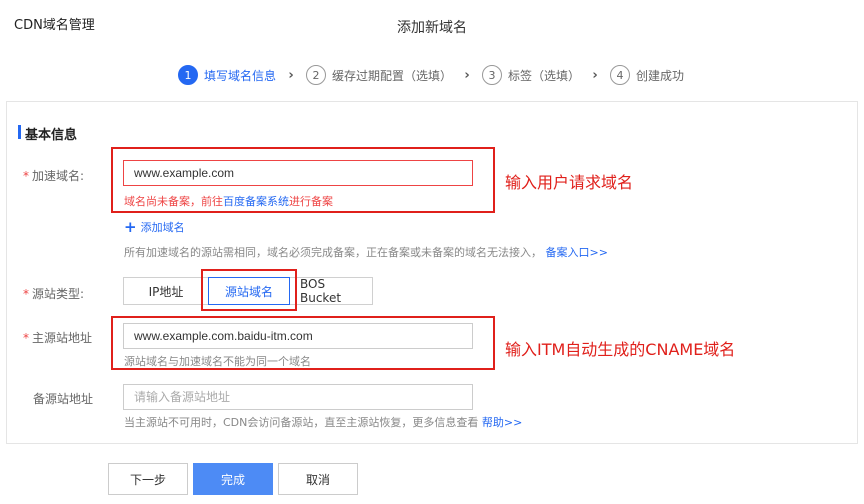 The image size is (864, 504). I want to click on step-number: 3, so click(492, 75).